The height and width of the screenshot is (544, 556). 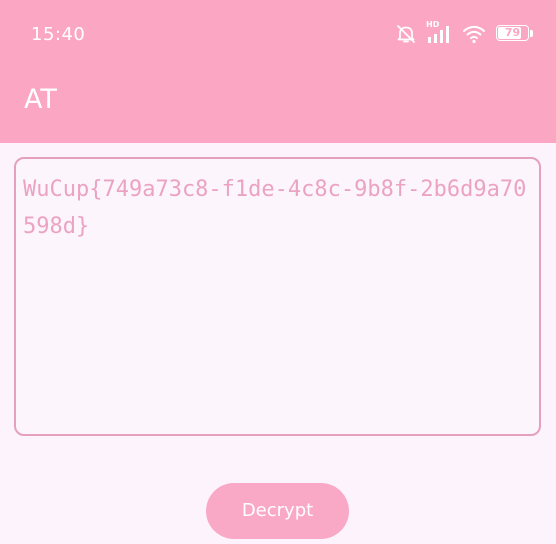 What do you see at coordinates (277, 511) in the screenshot?
I see `decrypt-button: Decrypt` at bounding box center [277, 511].